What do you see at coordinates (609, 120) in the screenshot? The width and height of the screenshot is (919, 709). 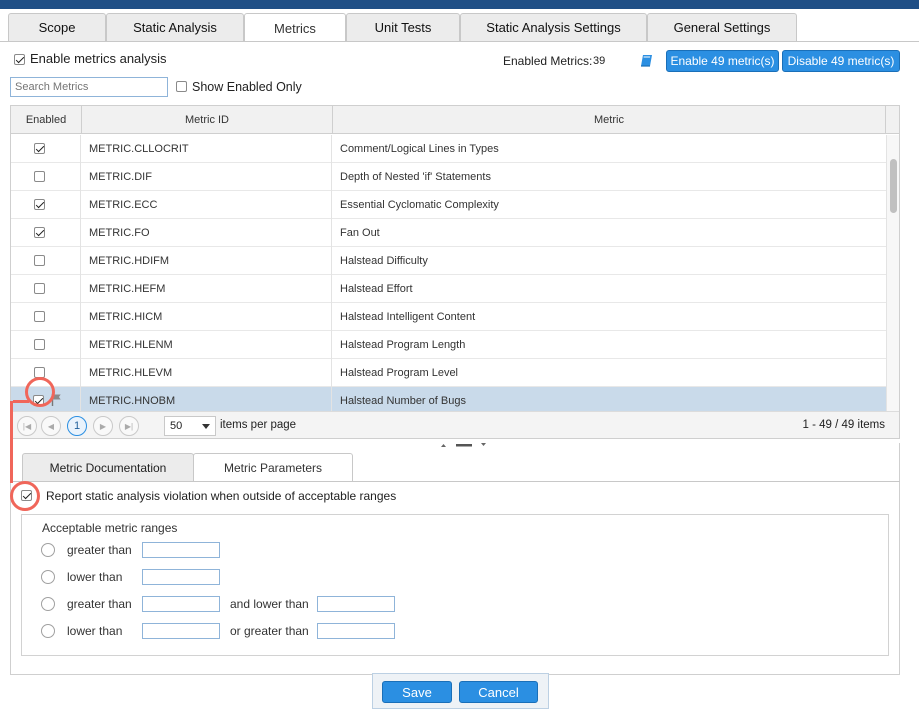 I see `column-header-metric: Metric` at bounding box center [609, 120].